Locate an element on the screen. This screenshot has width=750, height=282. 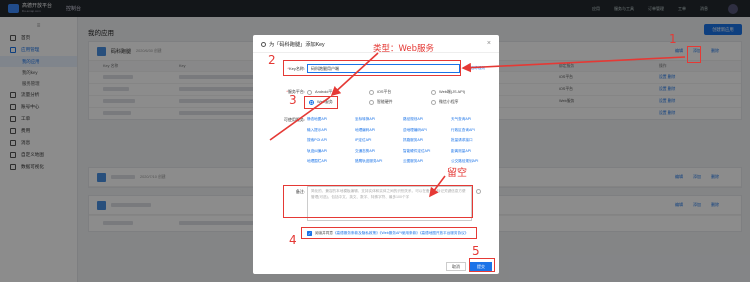
arrow-type-to-web-service is located at coordinates (354, 74).